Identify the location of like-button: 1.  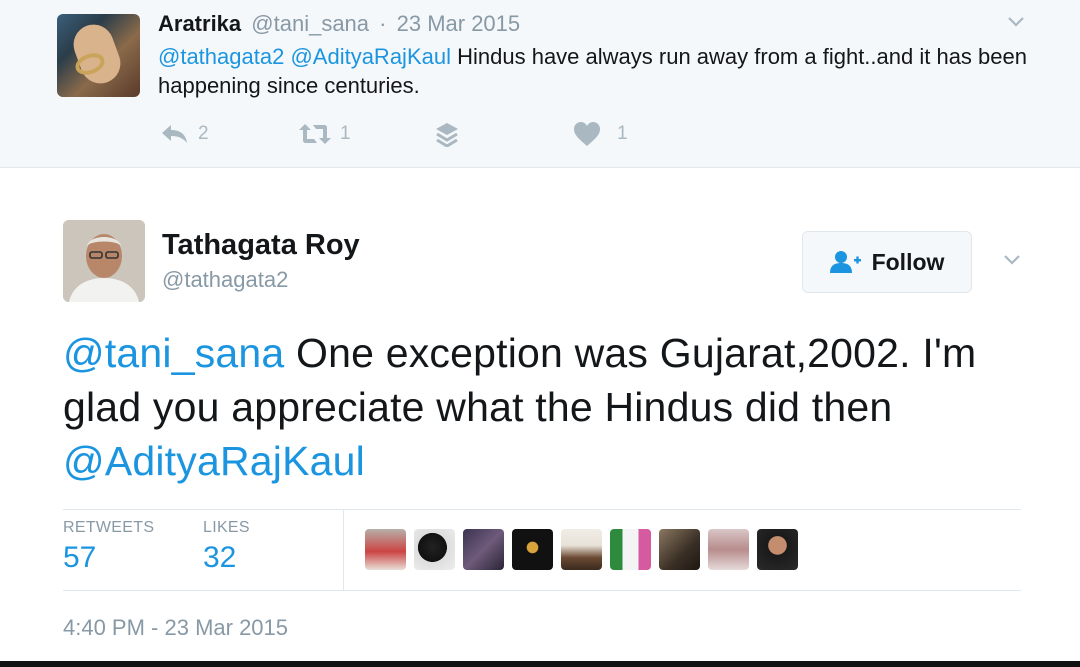
(600, 134).